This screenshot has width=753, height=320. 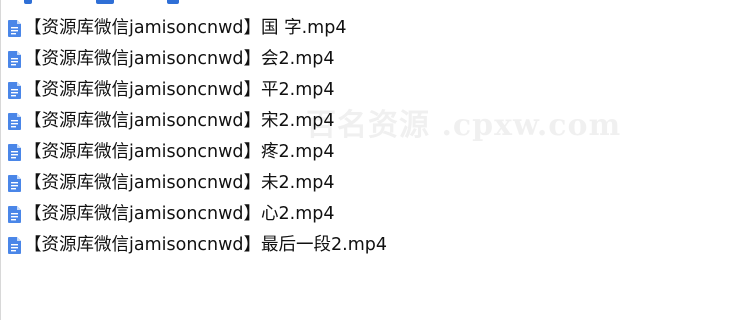 I want to click on file-row: 【资源库微信jamisoncnwd】疼2.mp4, so click(x=235, y=152).